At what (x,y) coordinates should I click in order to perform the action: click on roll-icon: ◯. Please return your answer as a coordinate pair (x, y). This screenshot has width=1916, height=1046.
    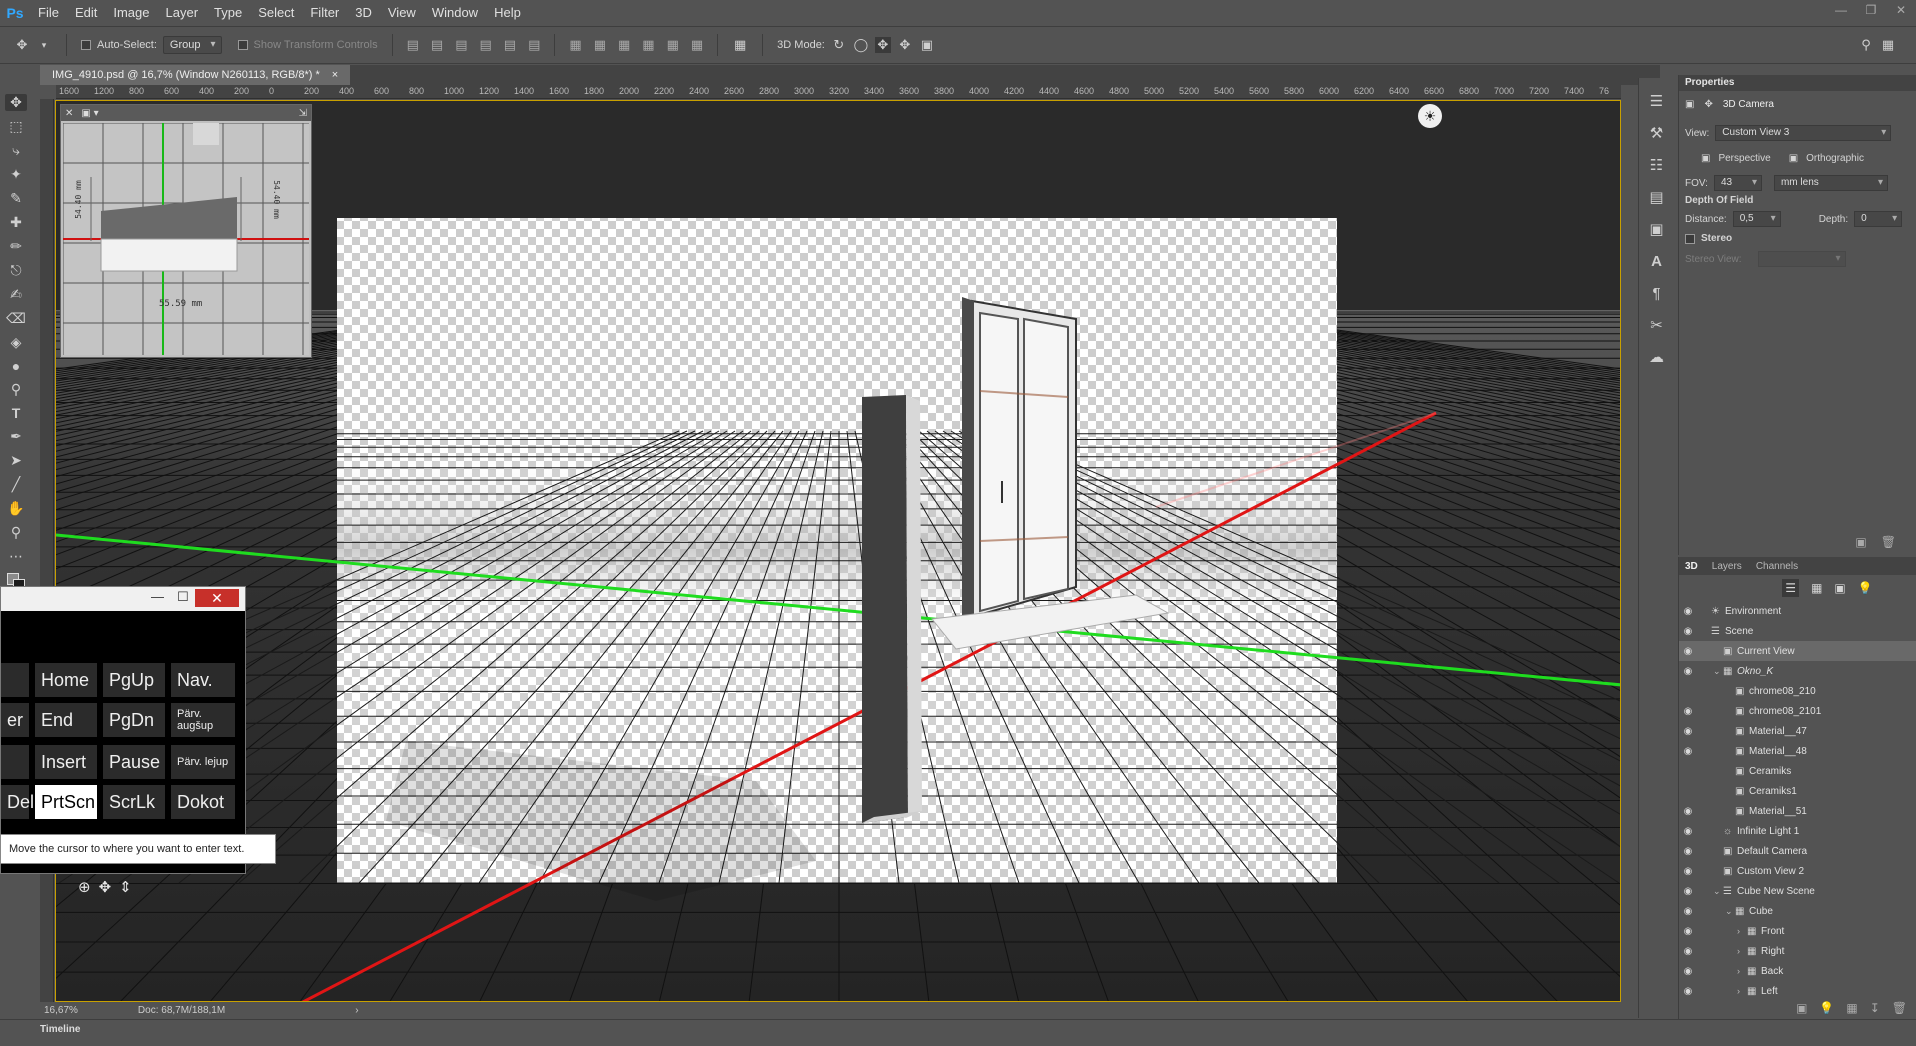
    Looking at the image, I should click on (861, 45).